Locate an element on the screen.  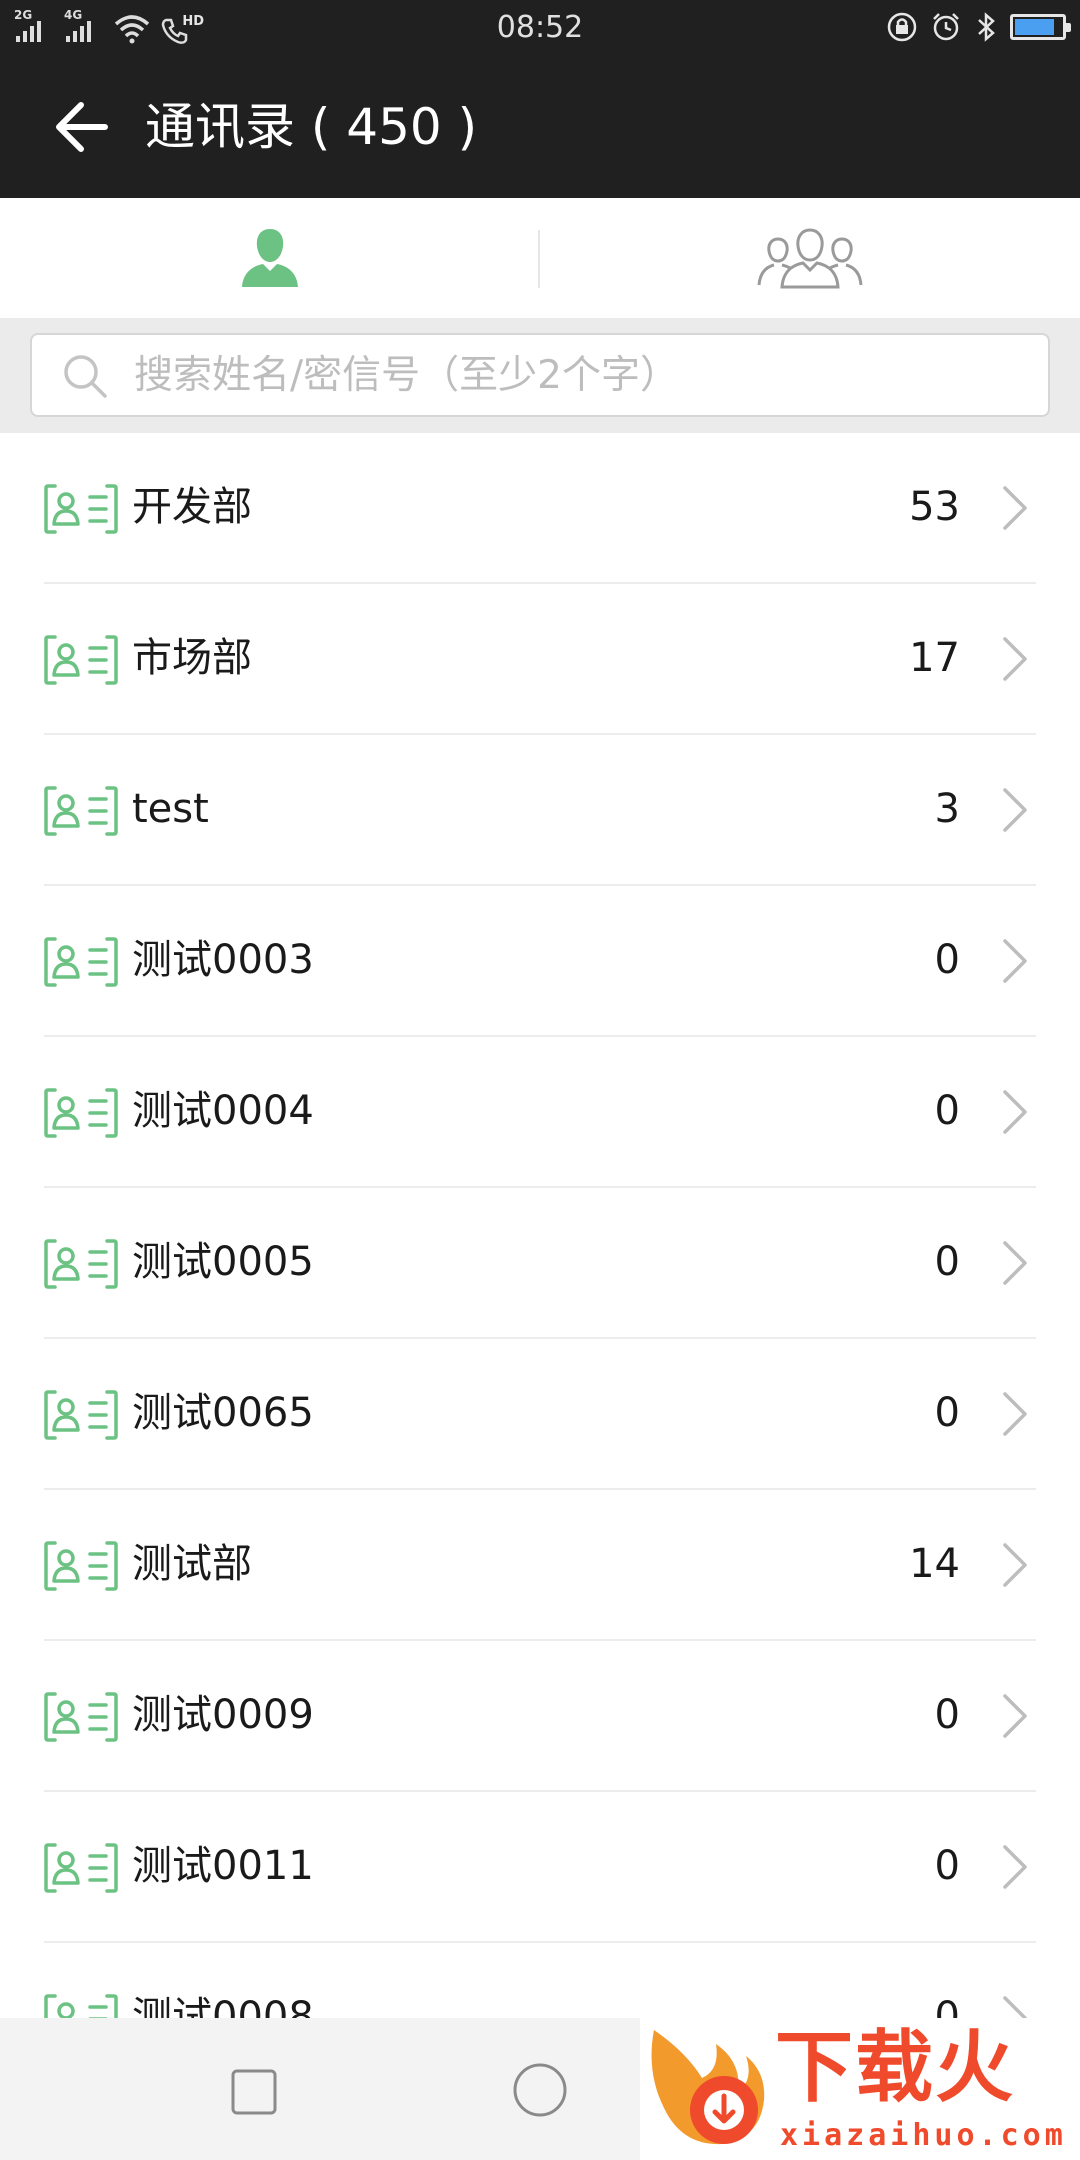
department-row: 测试0005 0 is located at coordinates (540, 1263).